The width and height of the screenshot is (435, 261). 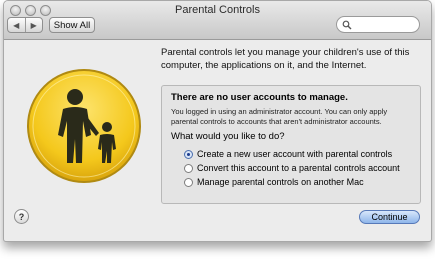 I want to click on help-button: ?, so click(x=21, y=216).